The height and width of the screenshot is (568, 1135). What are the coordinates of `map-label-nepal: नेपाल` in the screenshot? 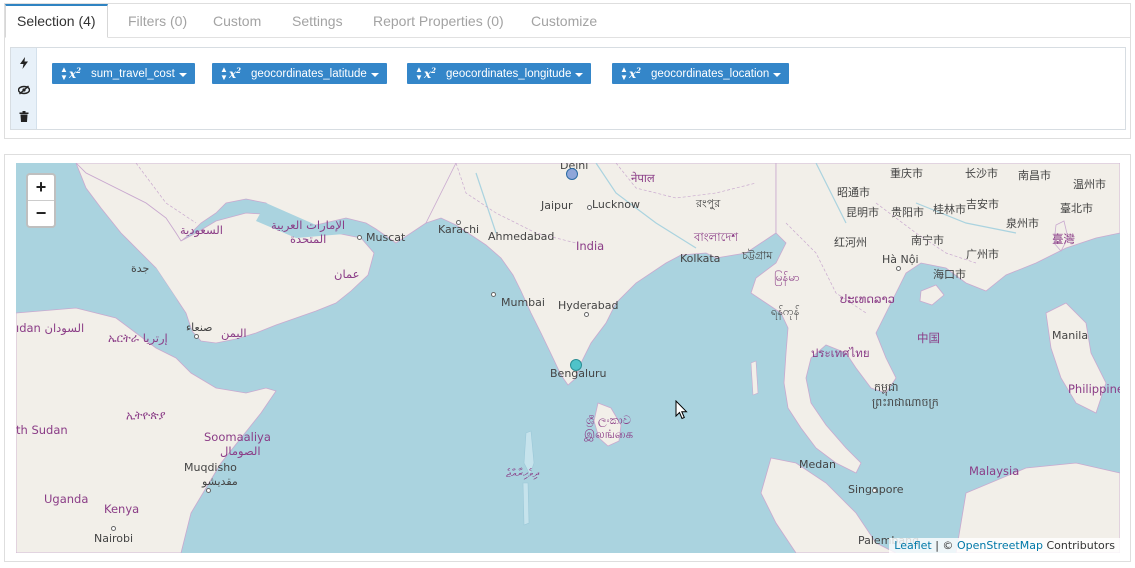 It's located at (643, 178).